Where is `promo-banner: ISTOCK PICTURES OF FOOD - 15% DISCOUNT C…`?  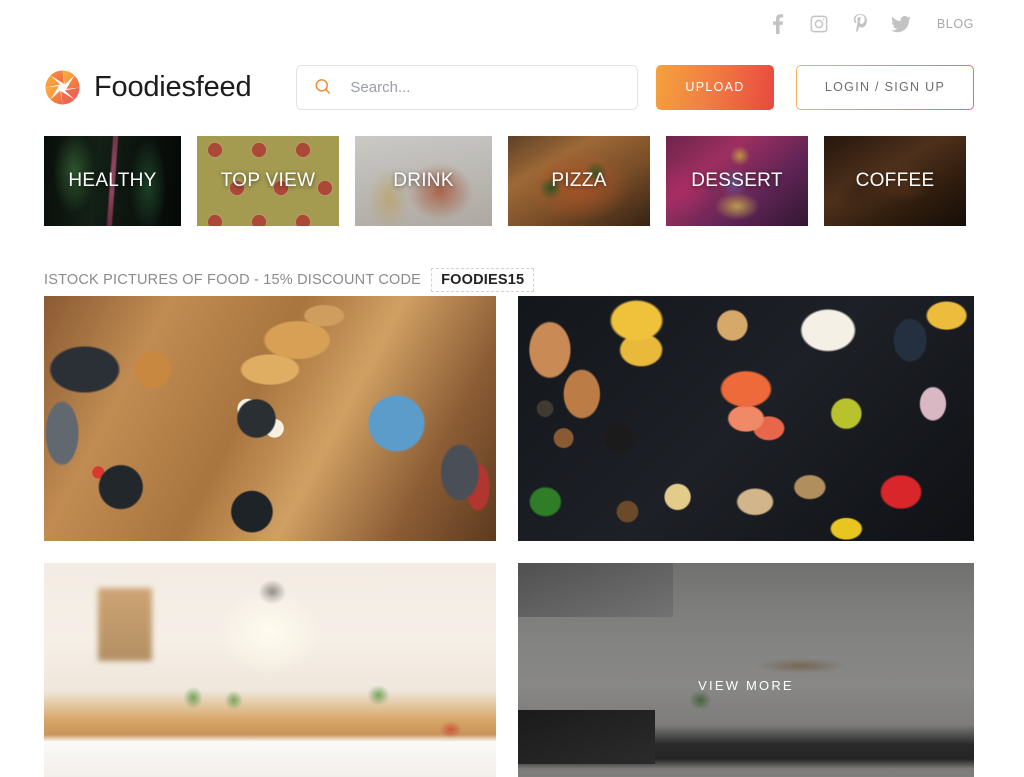
promo-banner: ISTOCK PICTURES OF FOOD - 15% DISCOUNT C… is located at coordinates (289, 280).